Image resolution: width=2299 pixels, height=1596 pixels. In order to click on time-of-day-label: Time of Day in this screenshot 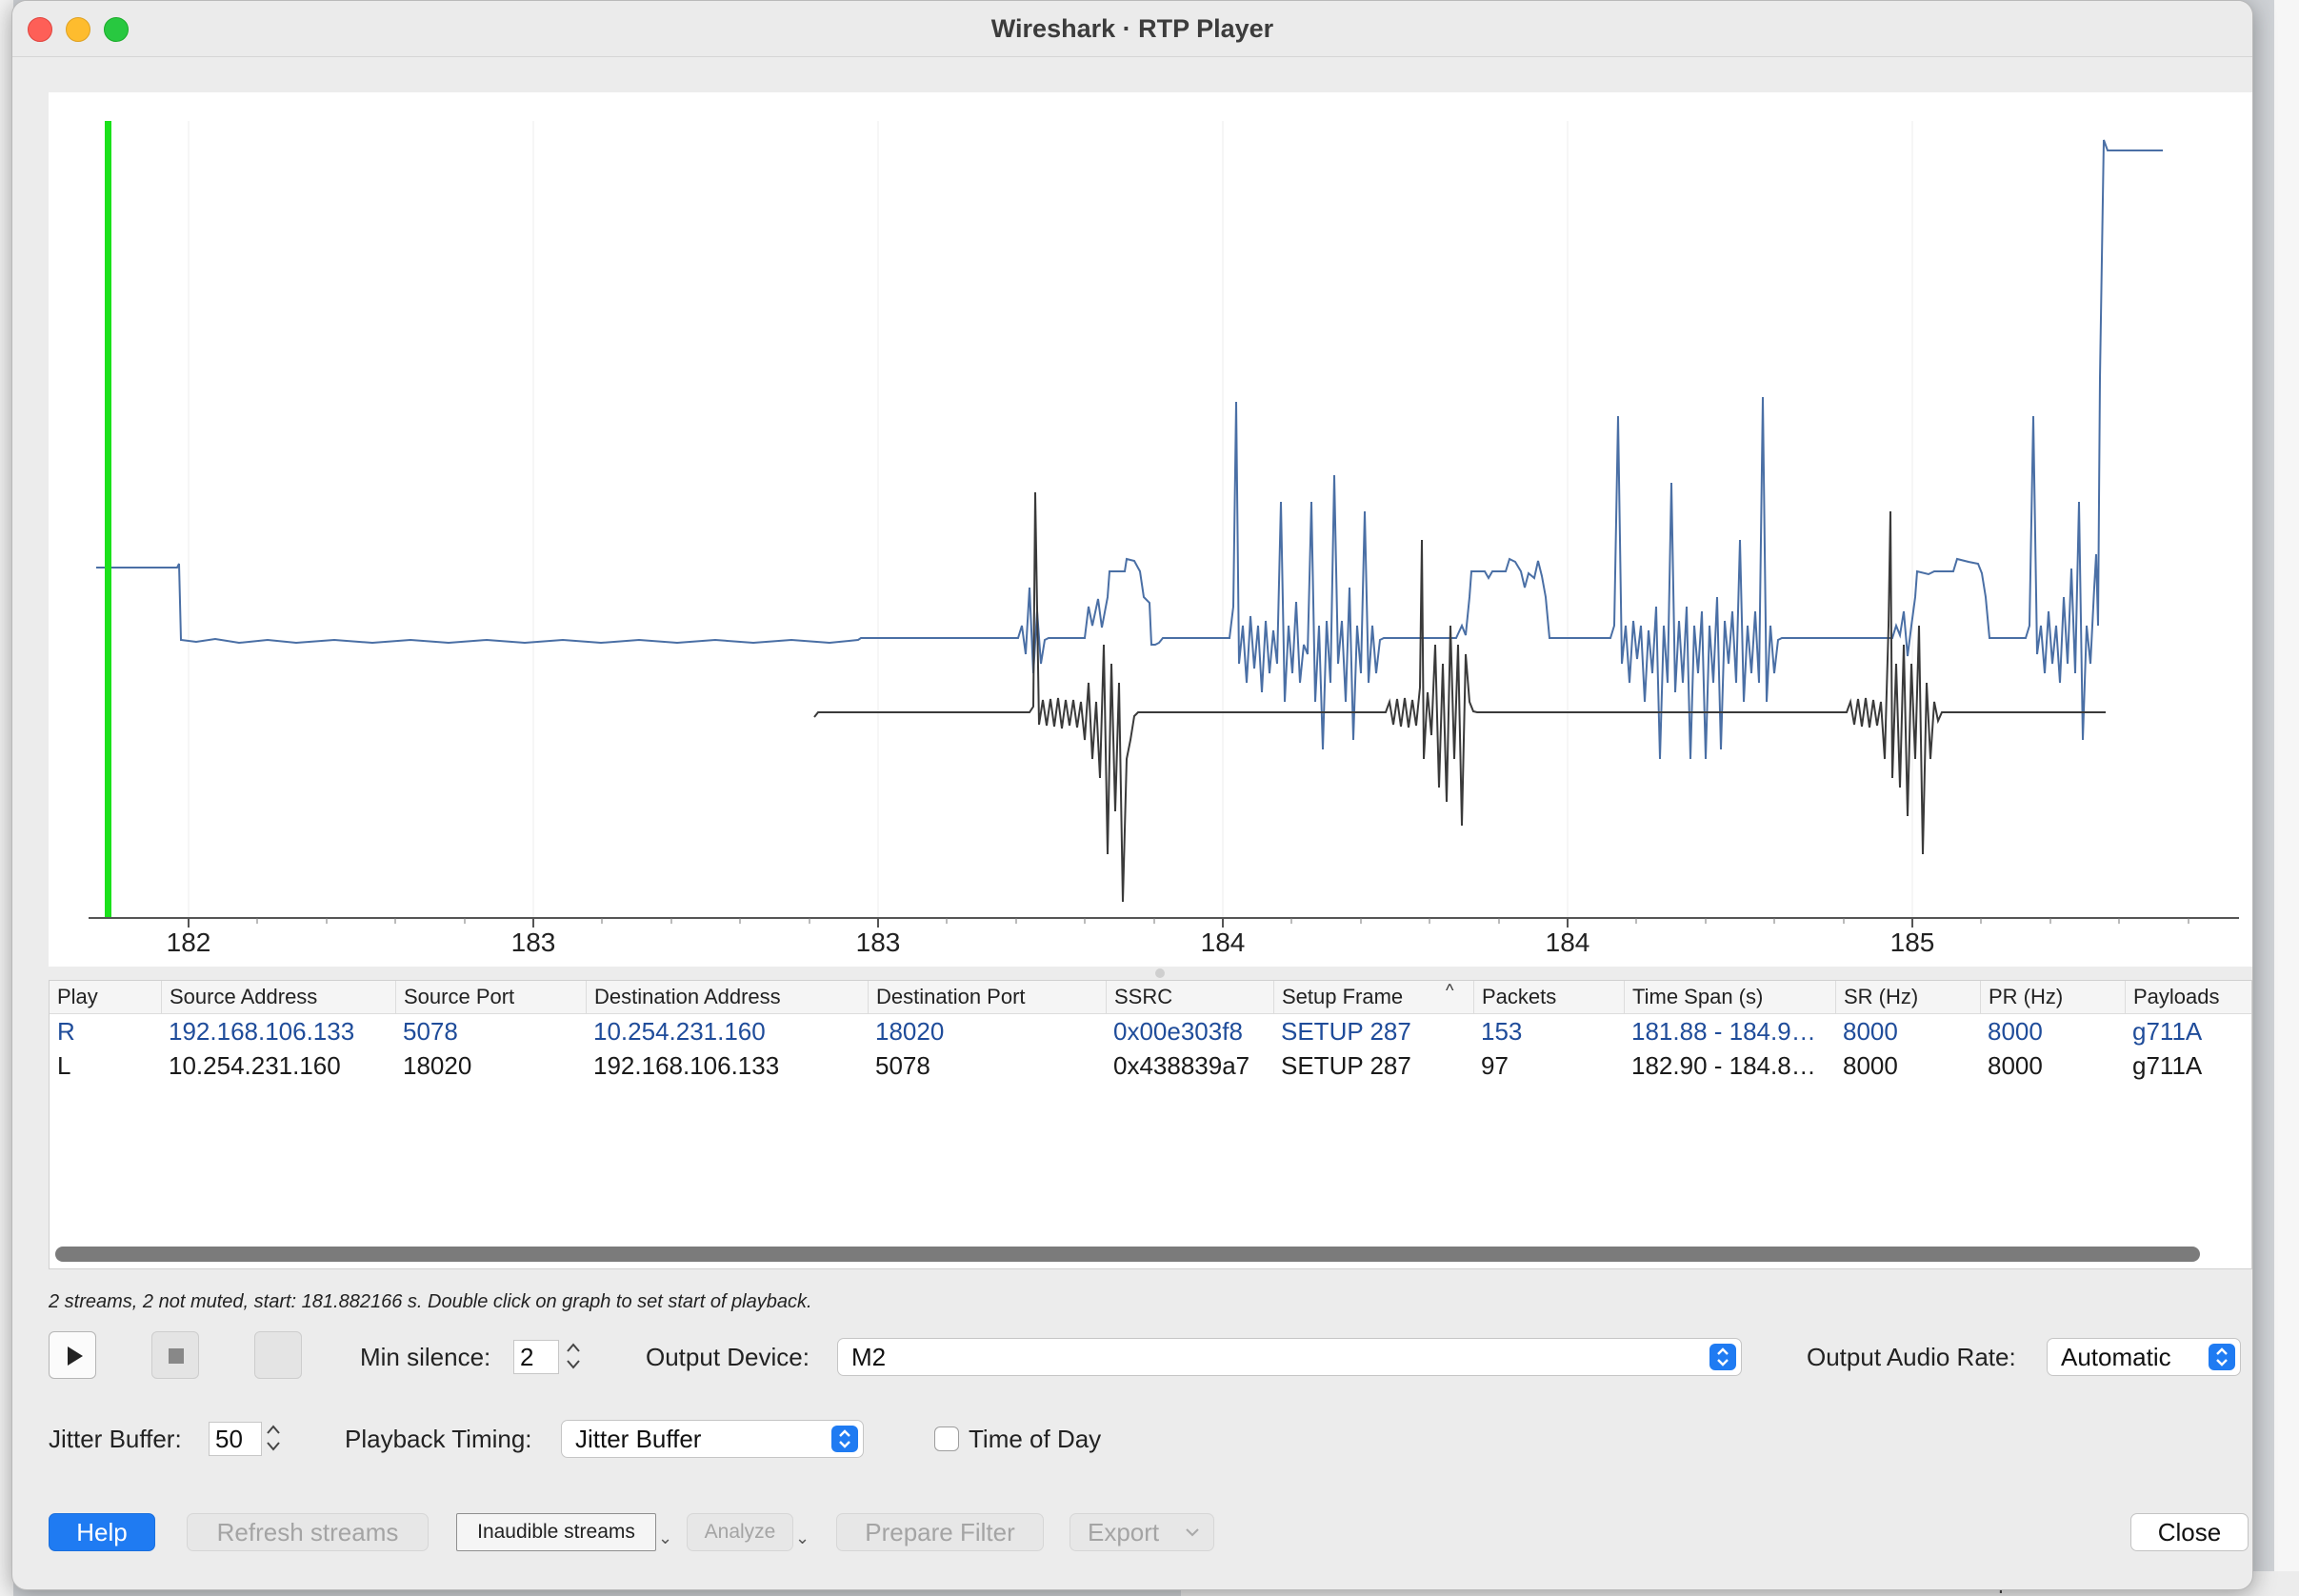, I will do `click(1035, 1439)`.